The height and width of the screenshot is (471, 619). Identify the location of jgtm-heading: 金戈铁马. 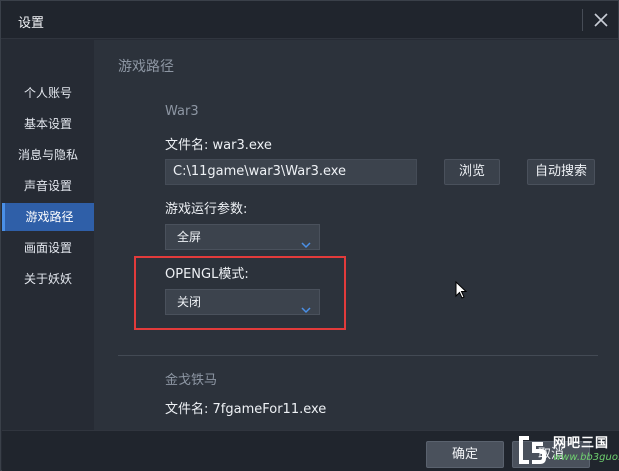
(191, 380).